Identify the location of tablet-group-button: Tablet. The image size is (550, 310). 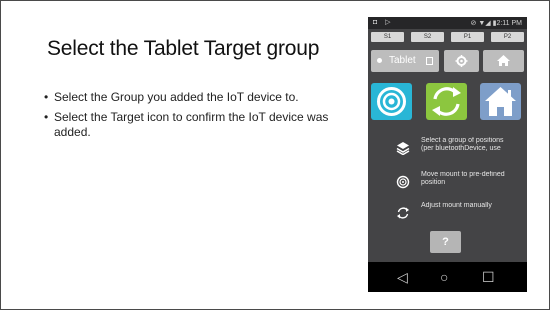
(405, 61).